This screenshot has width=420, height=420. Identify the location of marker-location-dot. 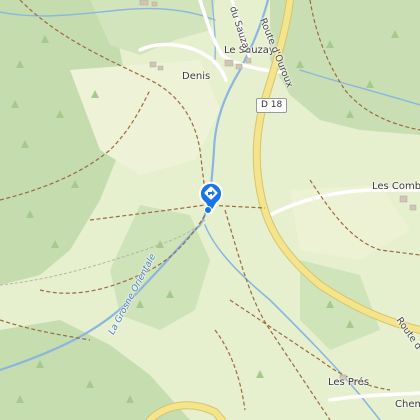
(208, 210).